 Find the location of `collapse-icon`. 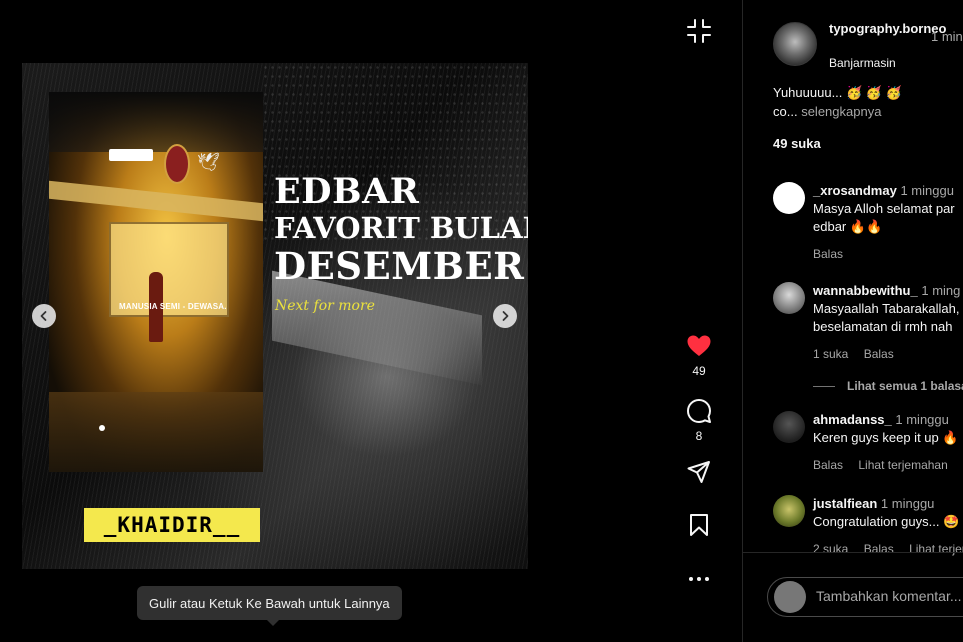

collapse-icon is located at coordinates (699, 31).